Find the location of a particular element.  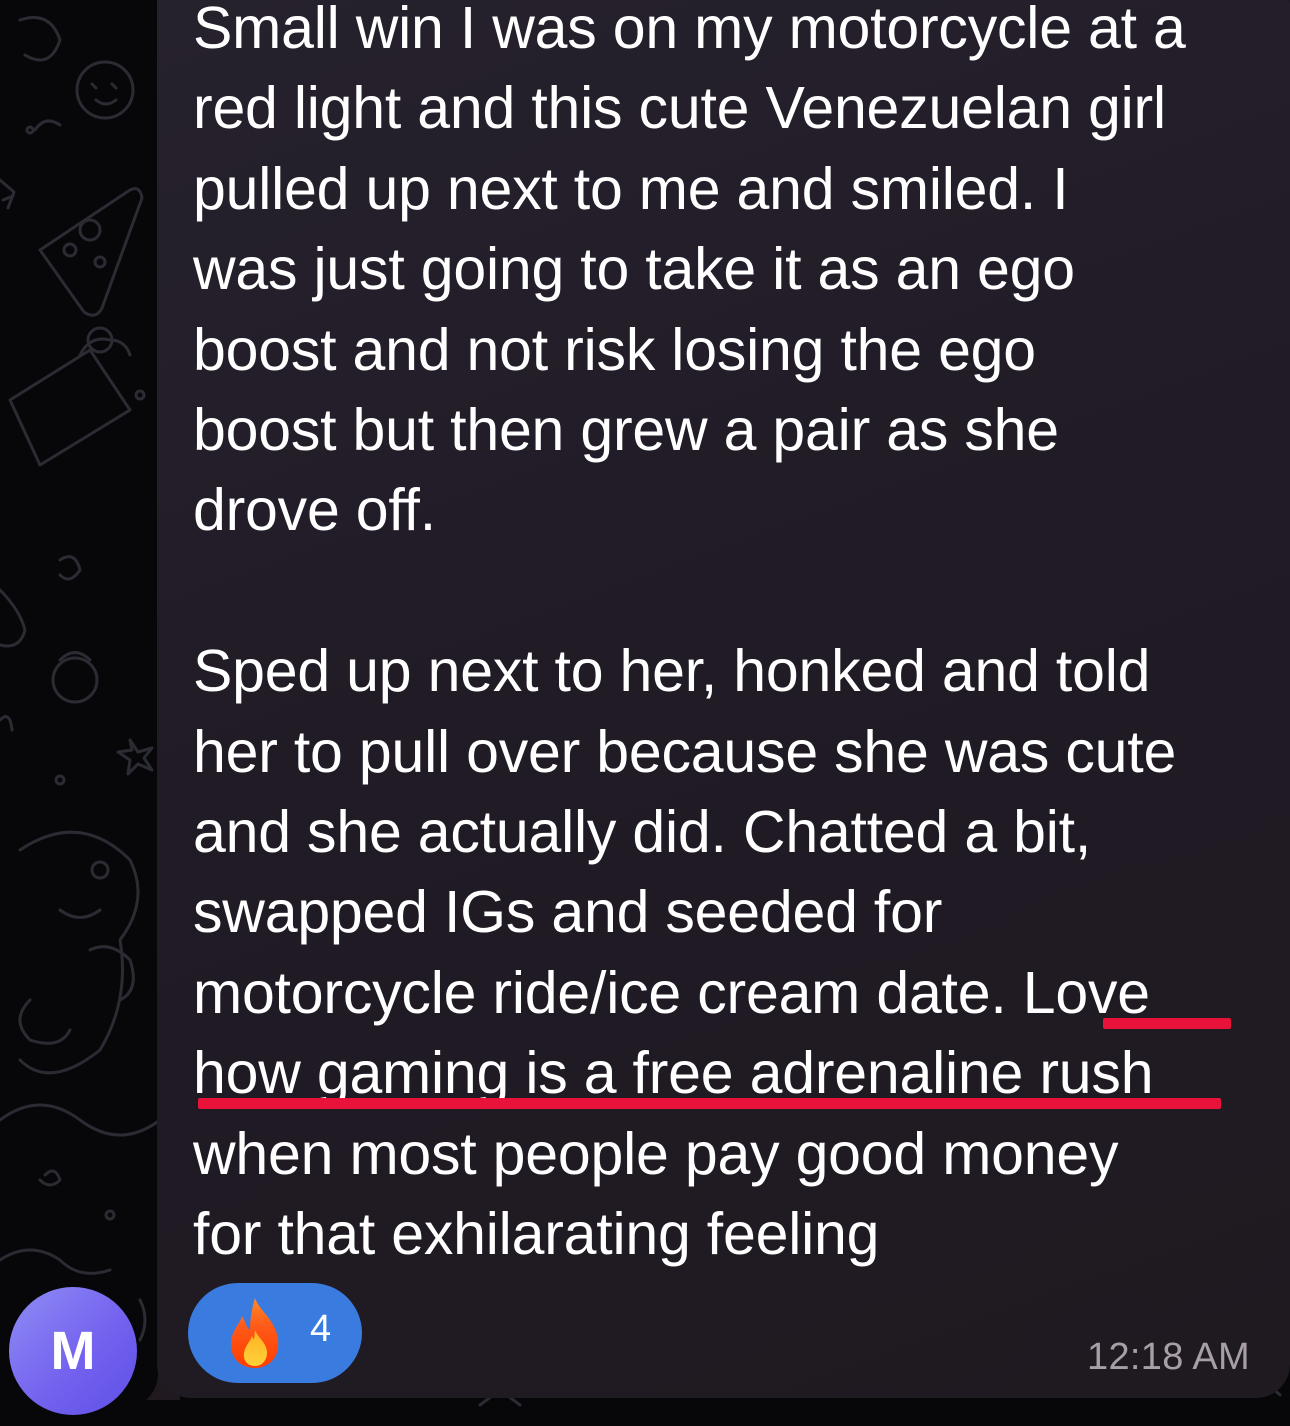

reaction-pill: 4 is located at coordinates (275, 1333).